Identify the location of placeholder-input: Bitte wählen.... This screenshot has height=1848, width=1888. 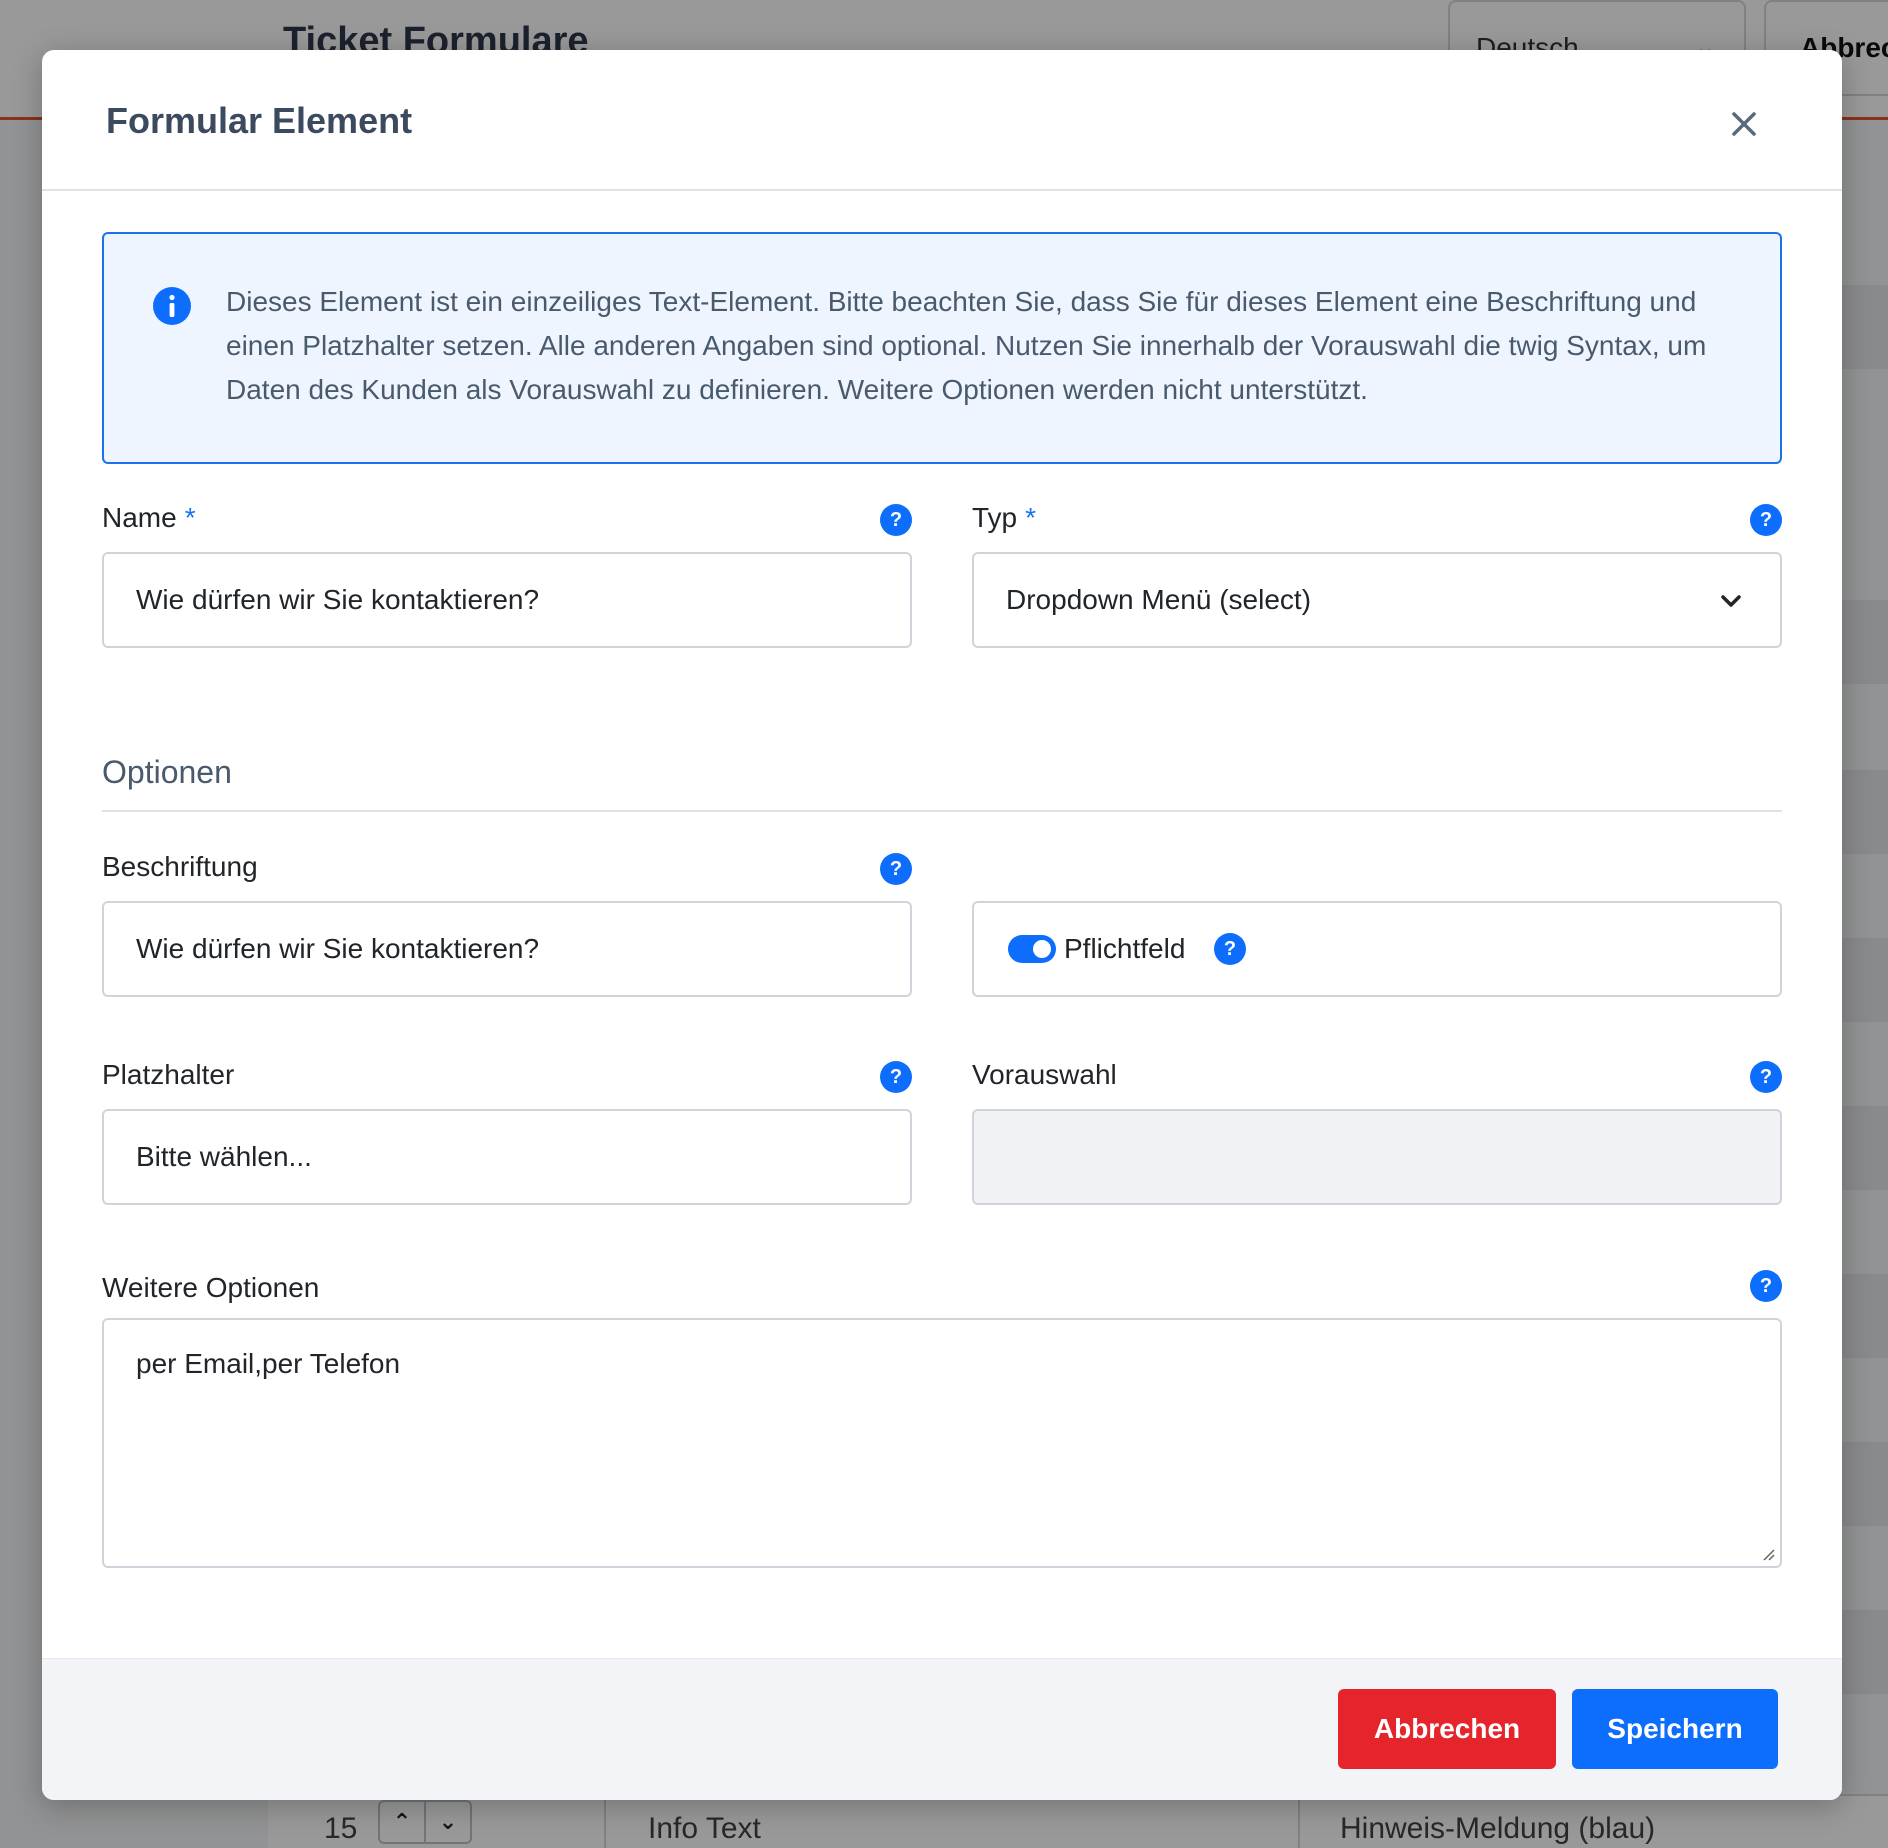
(507, 1157).